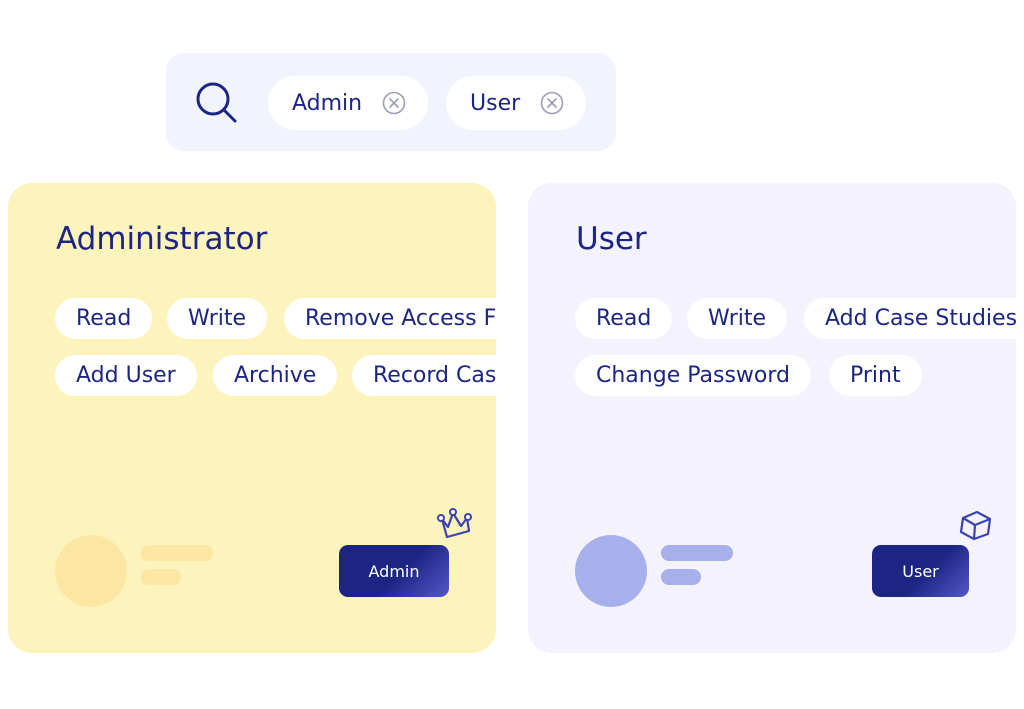 The height and width of the screenshot is (709, 1024). Describe the element at coordinates (327, 103) in the screenshot. I see `filter-chip-label: Admin` at that location.